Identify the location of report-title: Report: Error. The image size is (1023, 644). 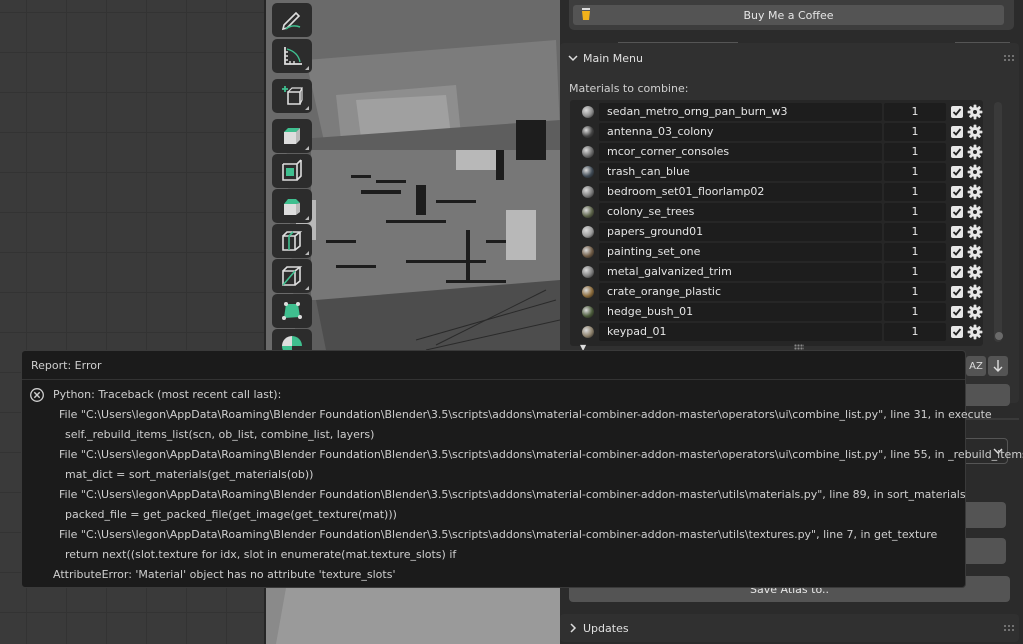
(66, 365).